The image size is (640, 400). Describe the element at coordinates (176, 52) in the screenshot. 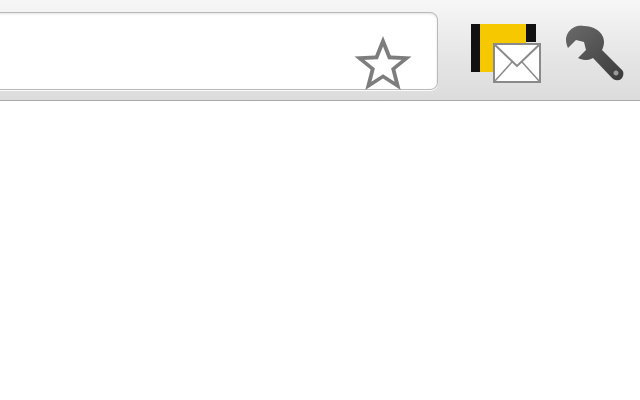

I see `address-input` at that location.